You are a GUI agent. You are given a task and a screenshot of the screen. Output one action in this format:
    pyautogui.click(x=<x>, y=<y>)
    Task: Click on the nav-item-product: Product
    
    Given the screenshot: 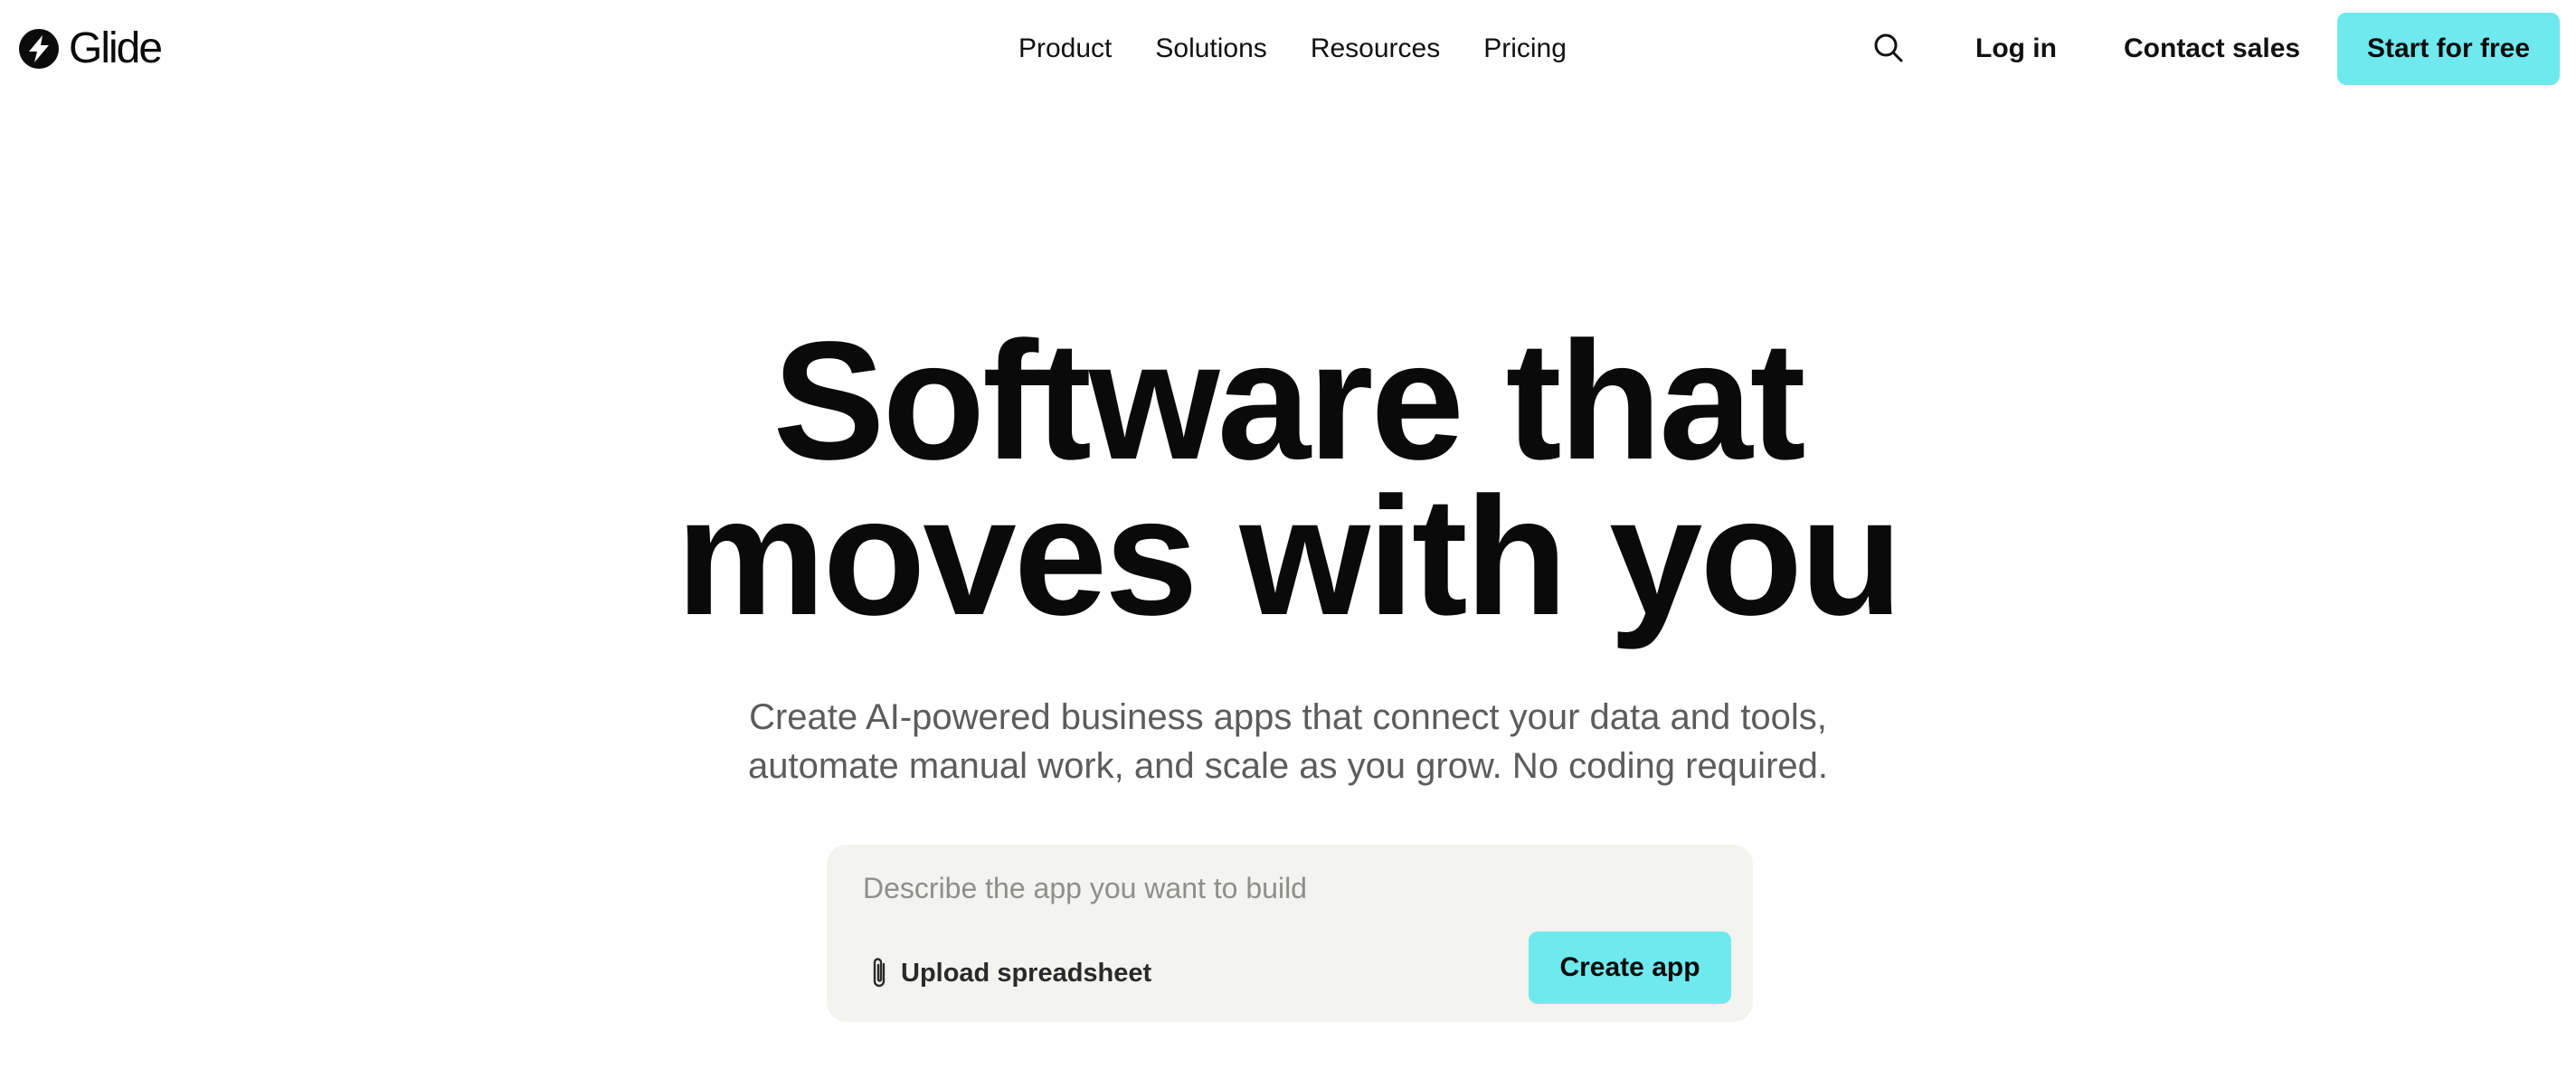 What is the action you would take?
    pyautogui.click(x=1065, y=48)
    